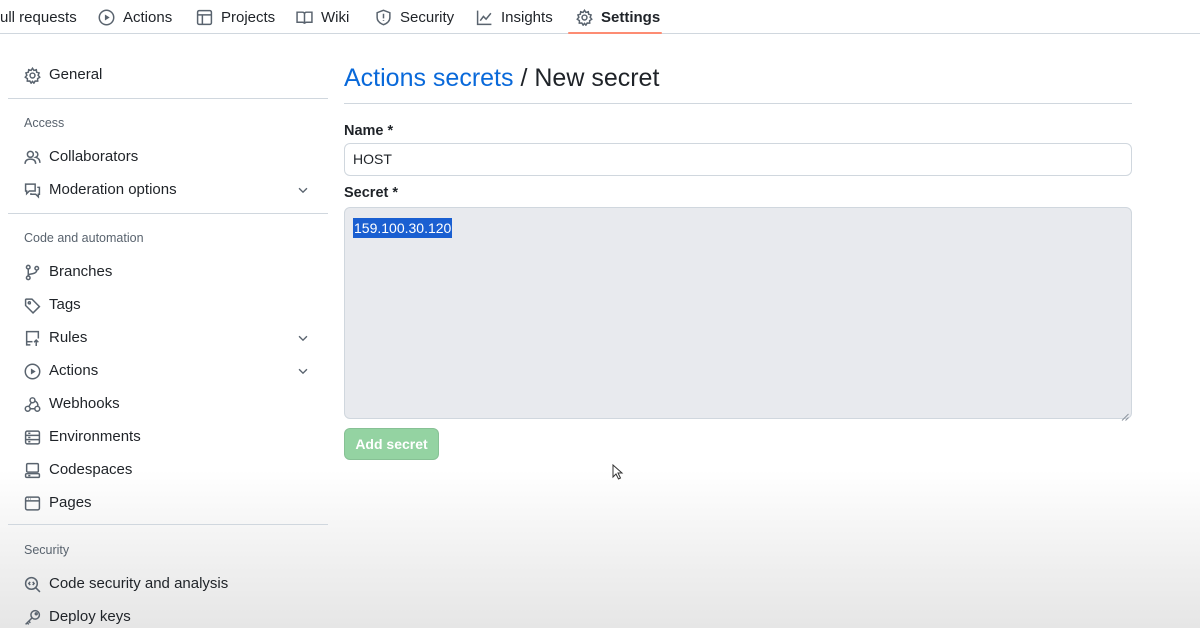 The height and width of the screenshot is (628, 1200). I want to click on table-icon, so click(204, 17).